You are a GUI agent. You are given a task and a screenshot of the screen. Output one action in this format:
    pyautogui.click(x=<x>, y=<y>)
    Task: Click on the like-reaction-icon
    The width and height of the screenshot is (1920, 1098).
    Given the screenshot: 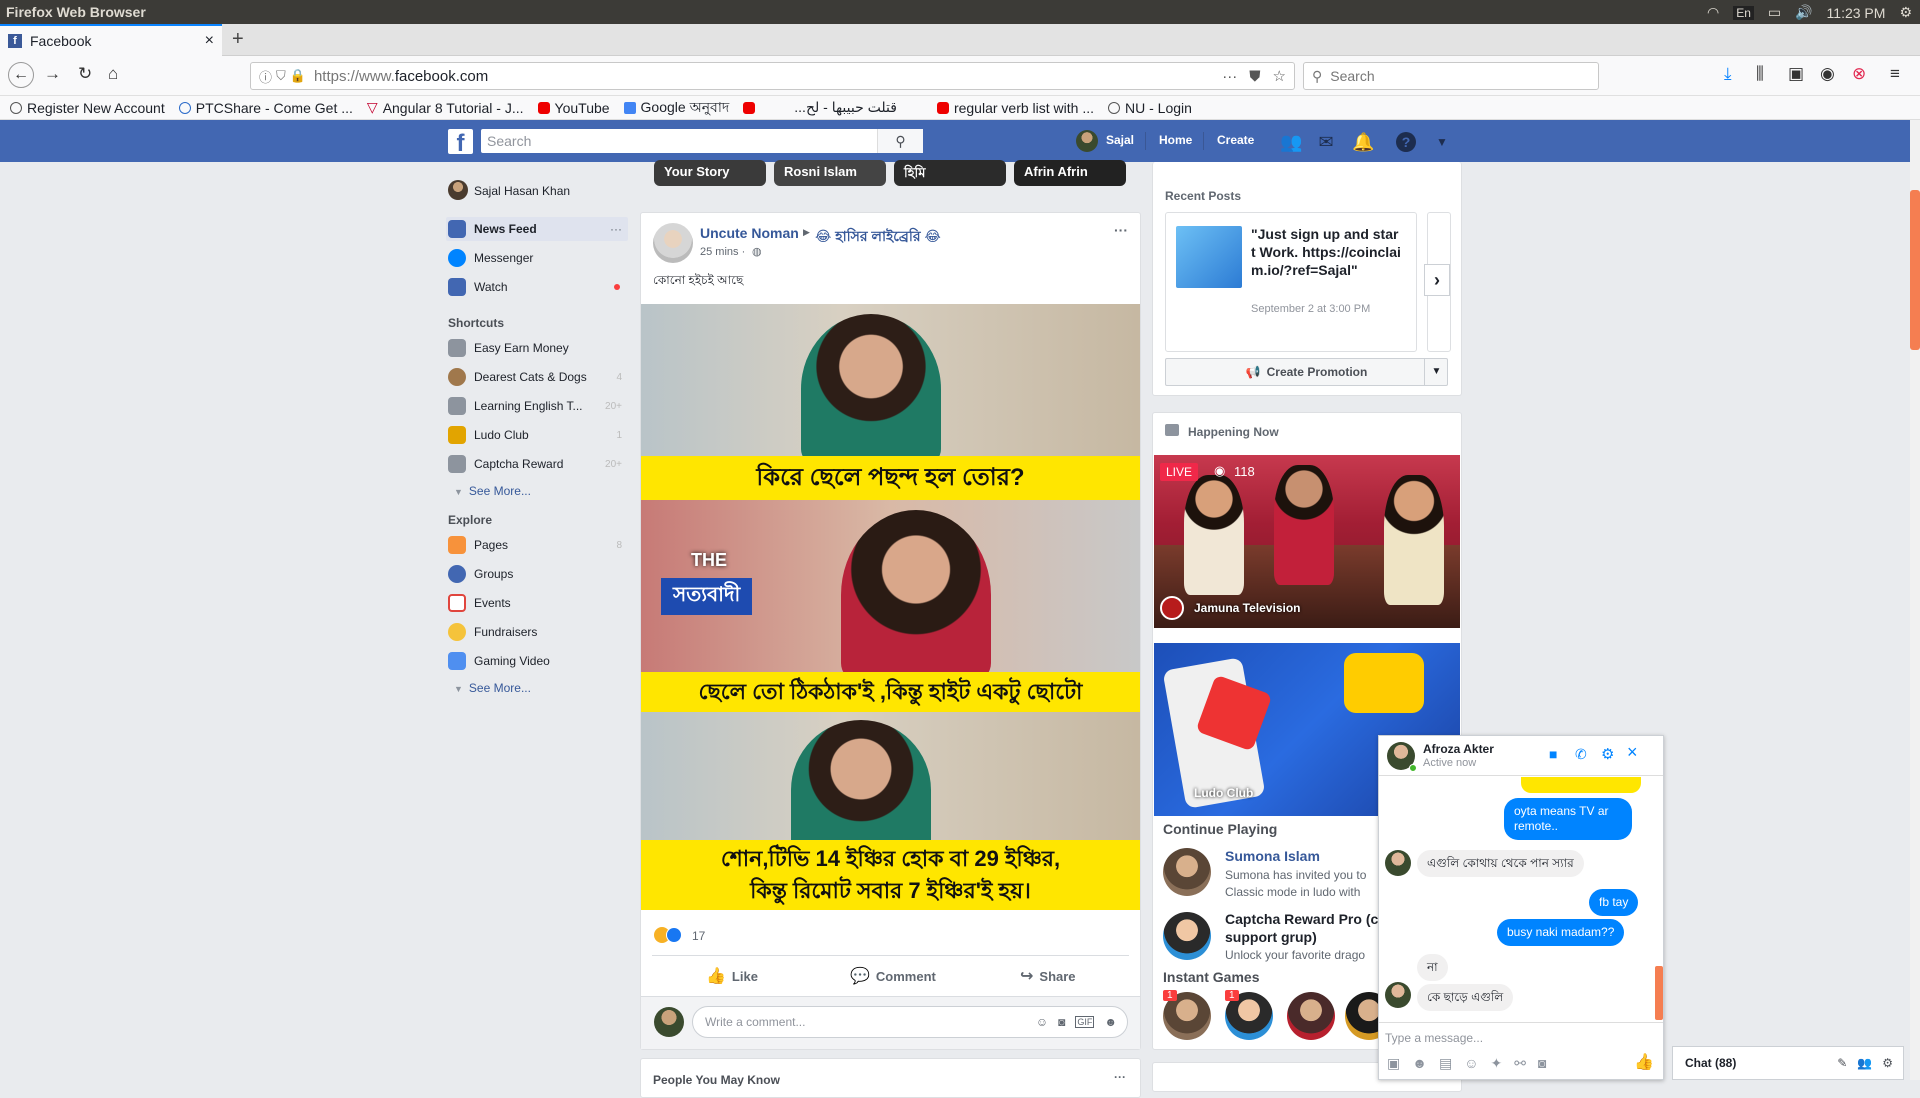 What is the action you would take?
    pyautogui.click(x=674, y=935)
    